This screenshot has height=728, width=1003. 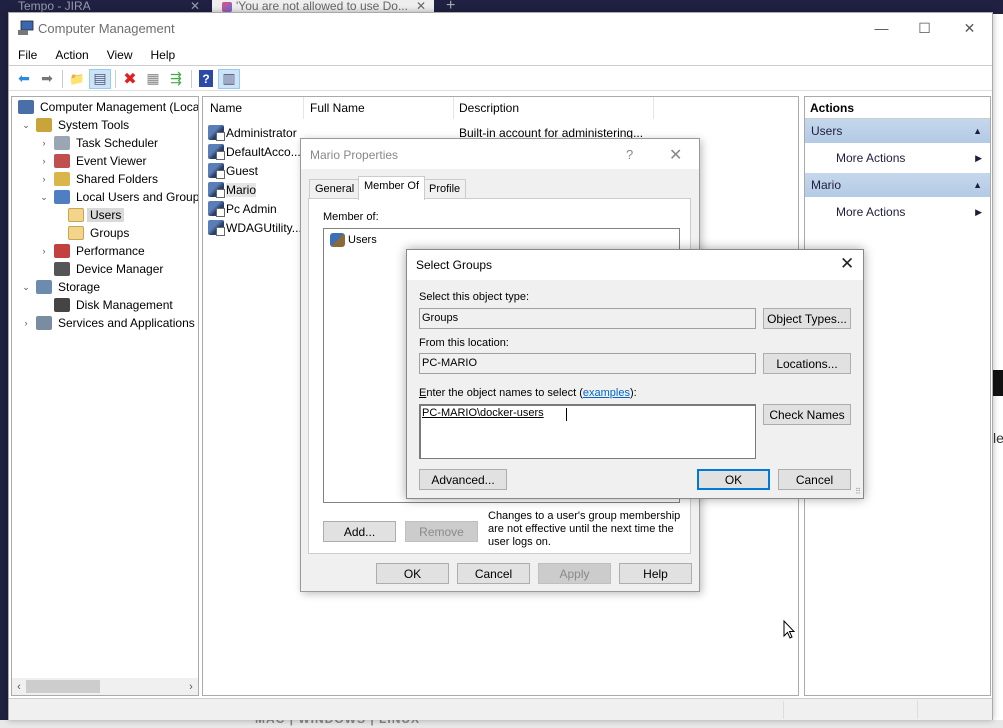 I want to click on tree-item: › Event Viewer, so click(x=93, y=161).